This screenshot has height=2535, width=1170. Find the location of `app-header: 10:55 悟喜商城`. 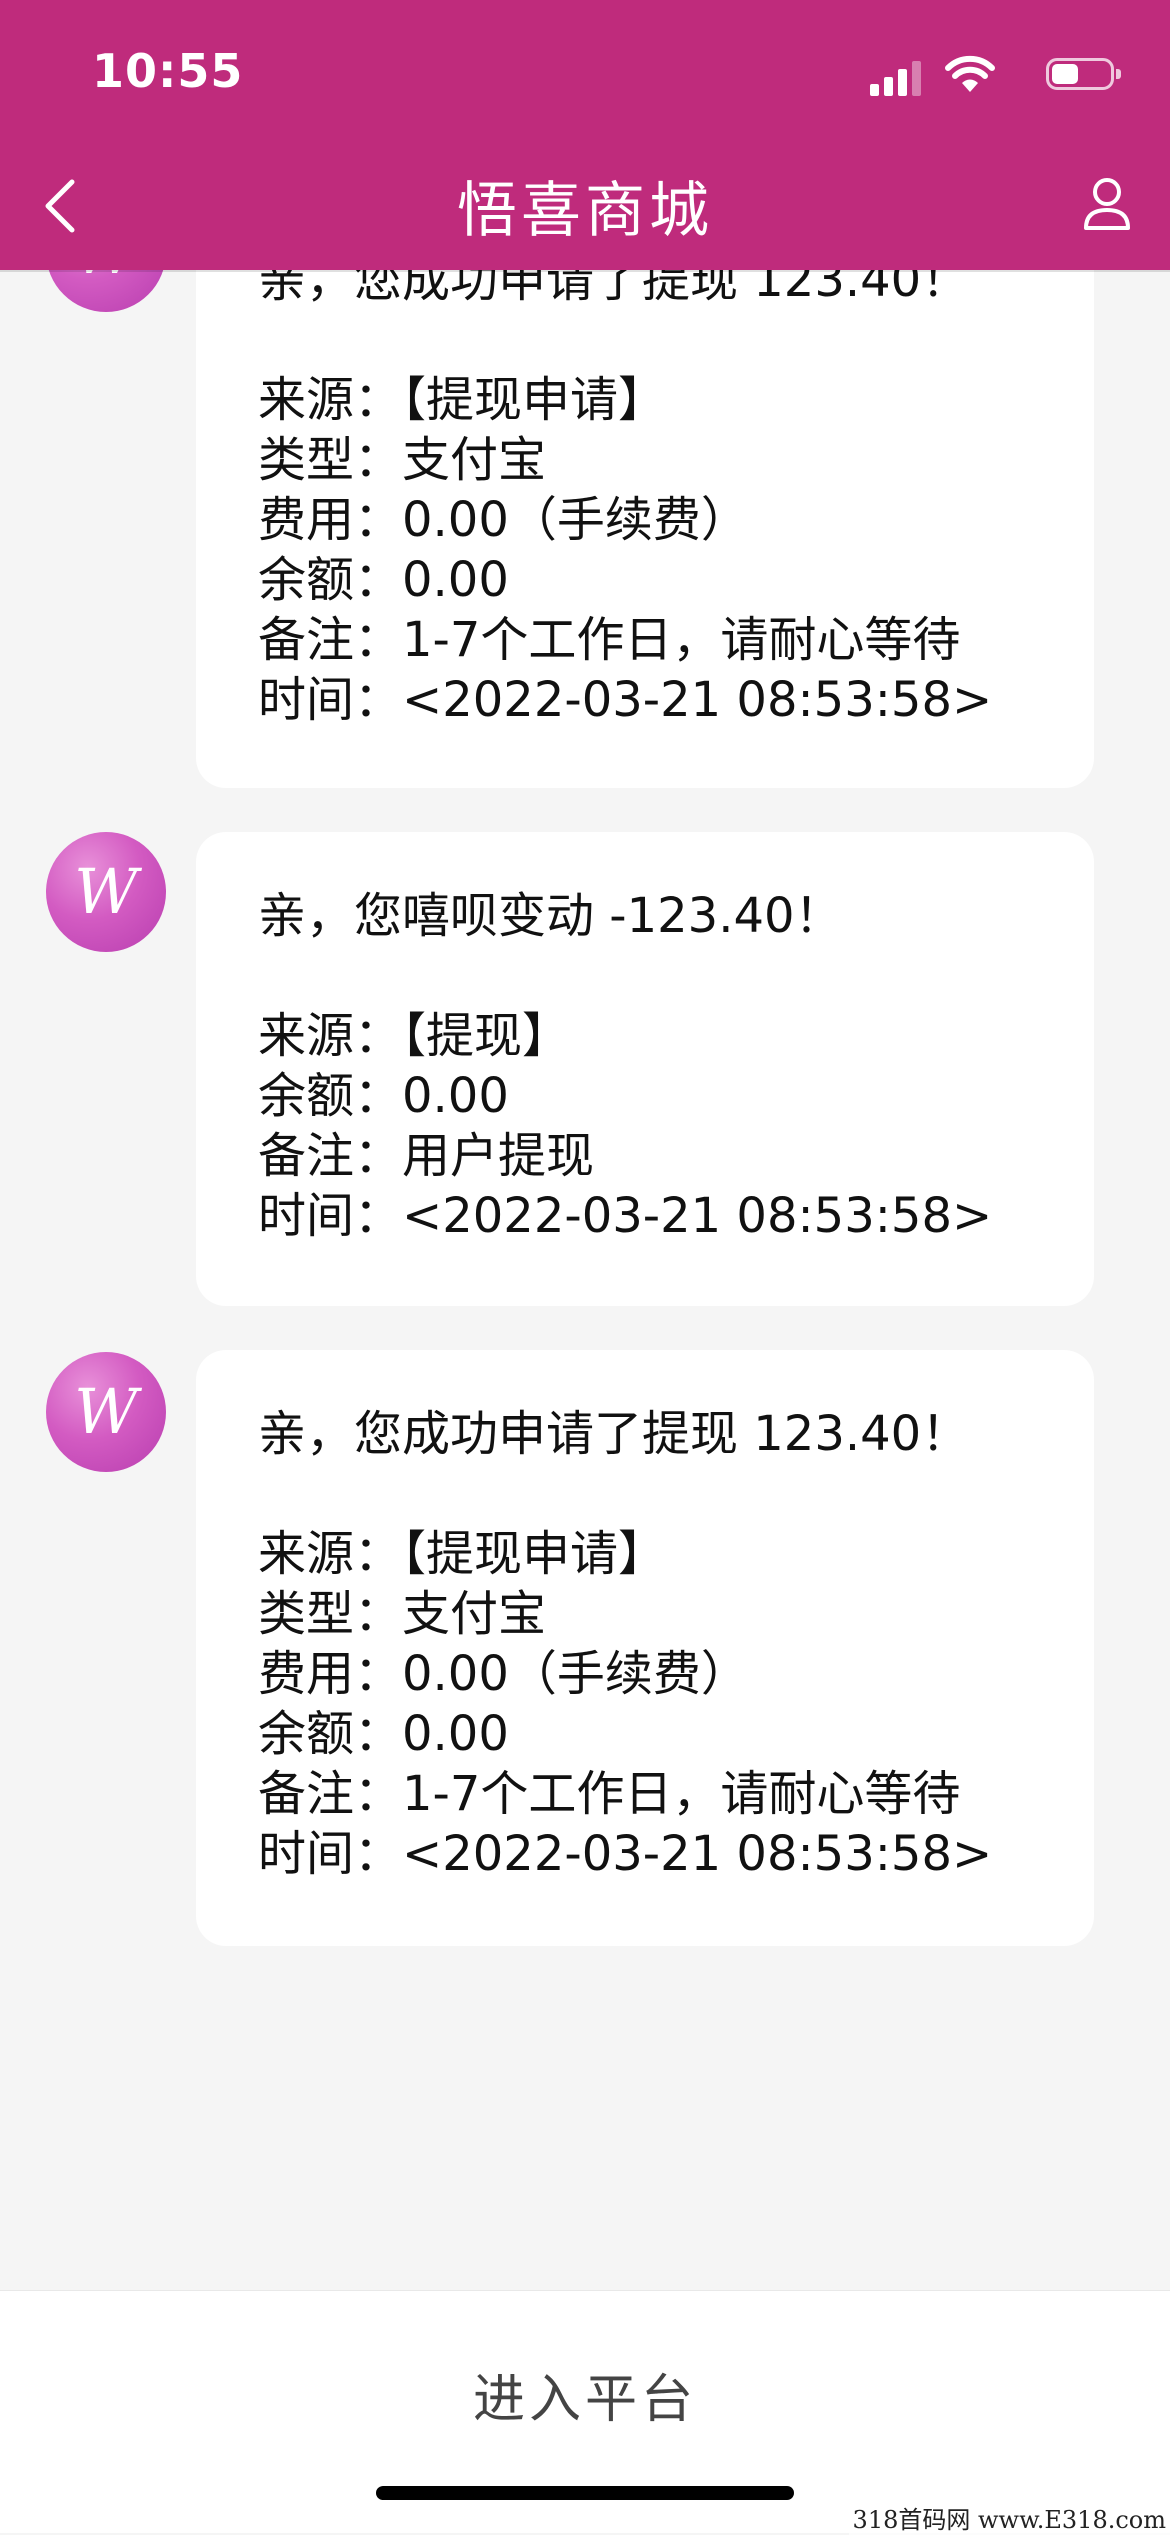

app-header: 10:55 悟喜商城 is located at coordinates (585, 135).